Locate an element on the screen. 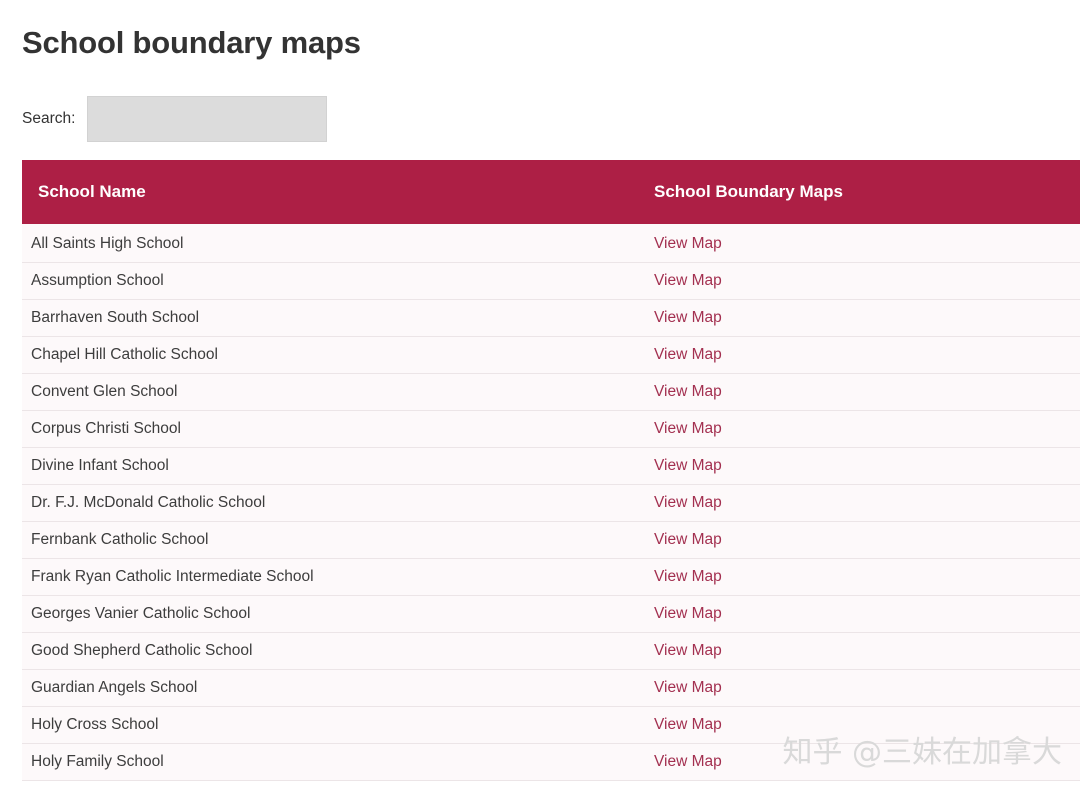 The width and height of the screenshot is (1080, 785). table-row: Corpus Christi School View Map is located at coordinates (551, 429).